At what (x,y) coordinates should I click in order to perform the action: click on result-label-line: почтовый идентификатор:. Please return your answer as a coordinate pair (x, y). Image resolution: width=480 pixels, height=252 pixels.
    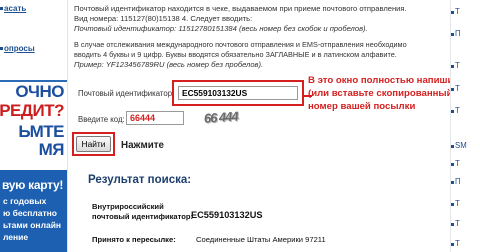
    Looking at the image, I should click on (143, 216).